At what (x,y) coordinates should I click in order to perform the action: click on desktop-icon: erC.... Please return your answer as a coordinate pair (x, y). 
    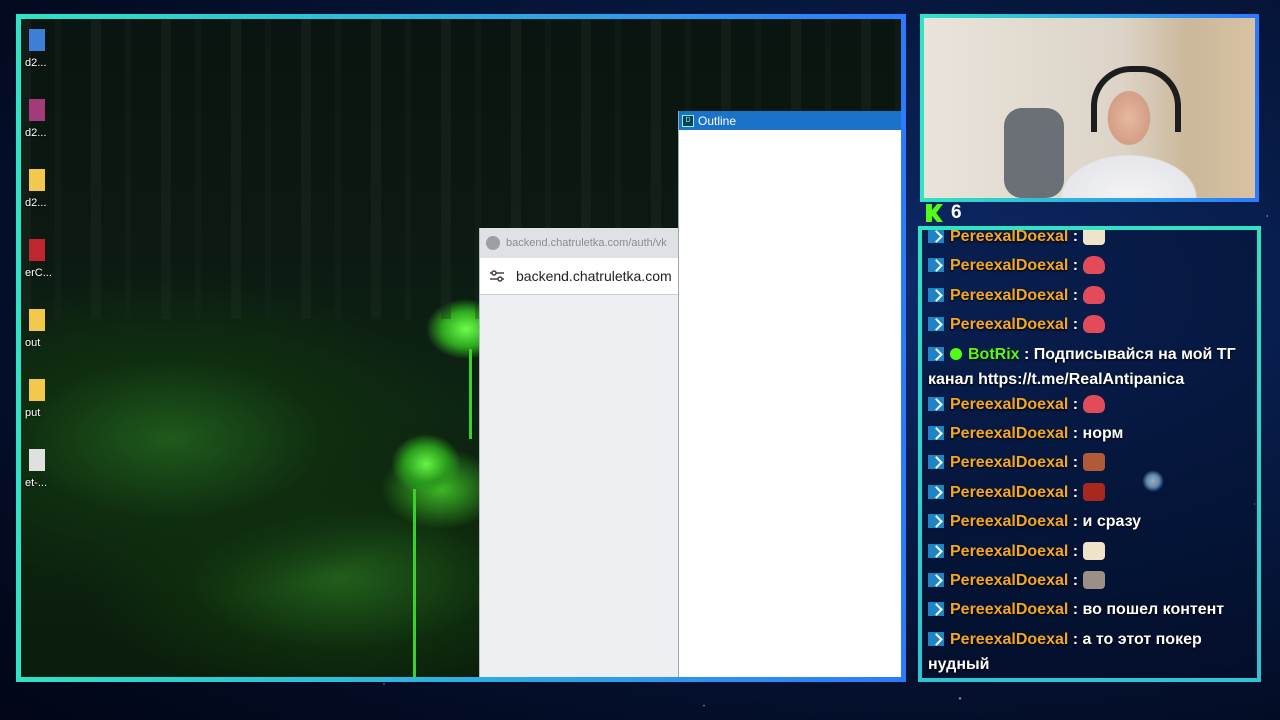
    Looking at the image, I should click on (45, 269).